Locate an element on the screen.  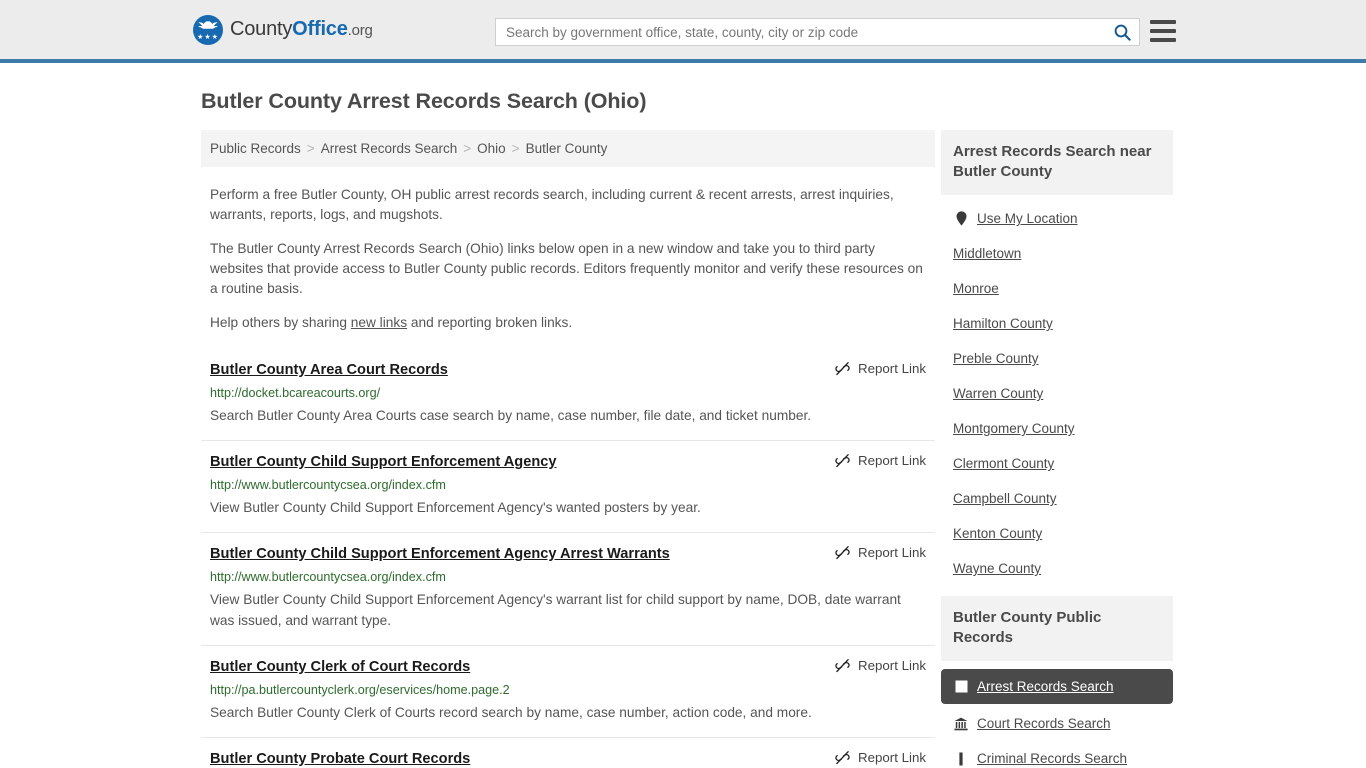
result-url: http://docket.bcareacourts.org/ is located at coordinates (568, 393).